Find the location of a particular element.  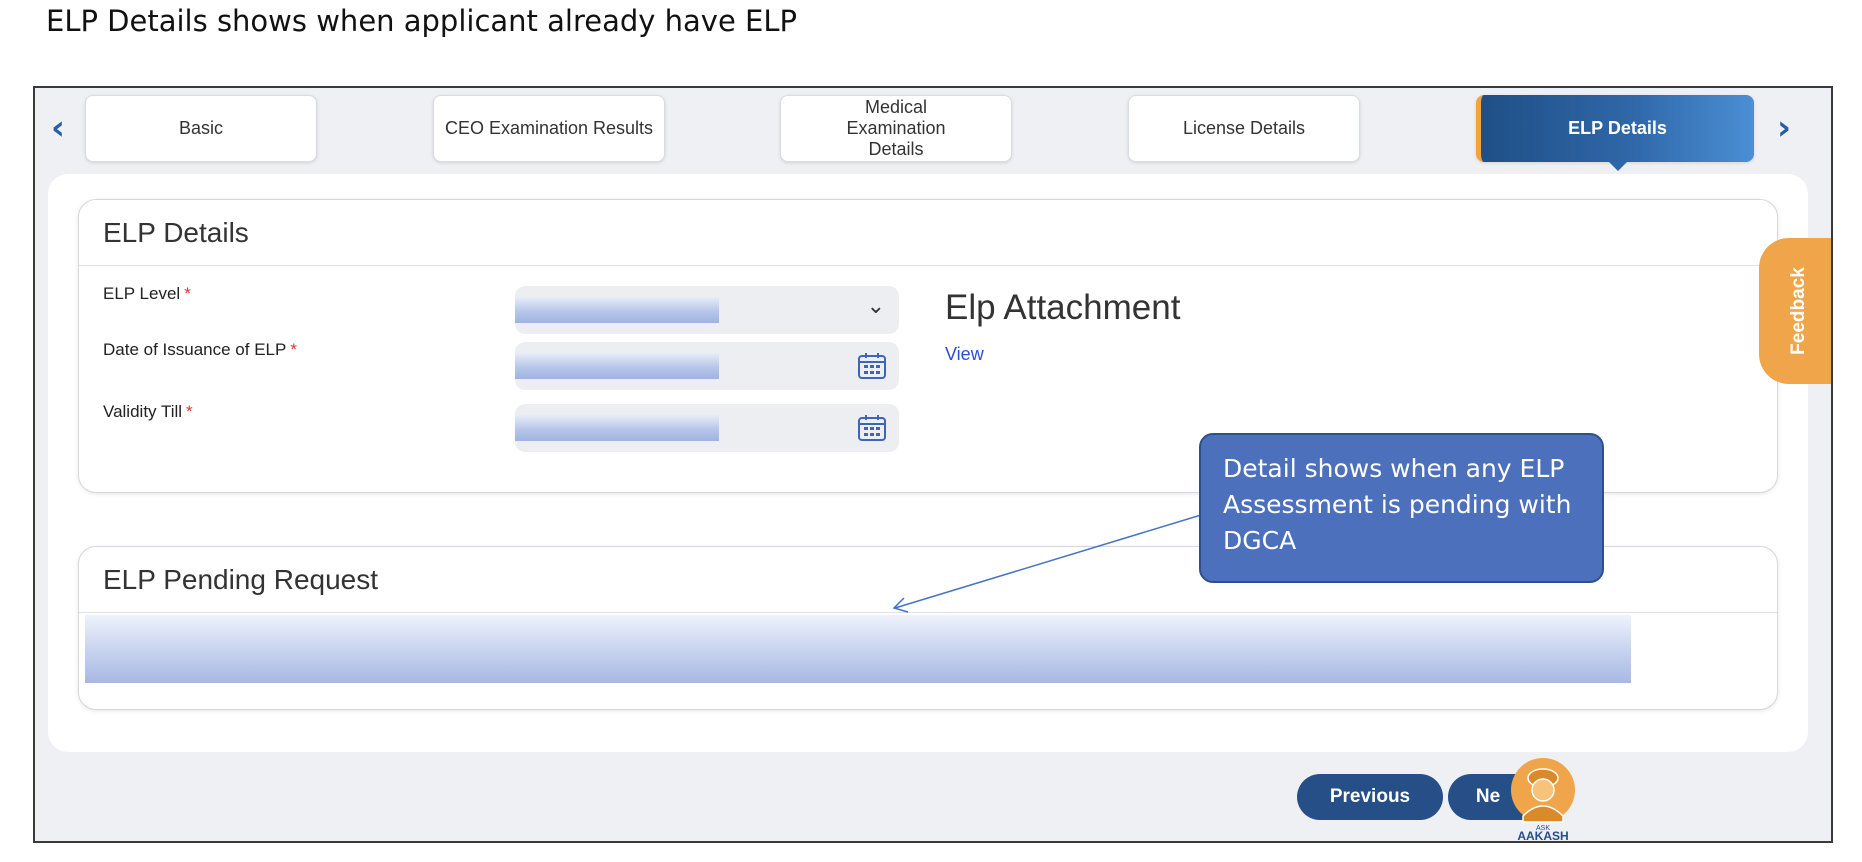

previous-button: Previous is located at coordinates (1370, 797).